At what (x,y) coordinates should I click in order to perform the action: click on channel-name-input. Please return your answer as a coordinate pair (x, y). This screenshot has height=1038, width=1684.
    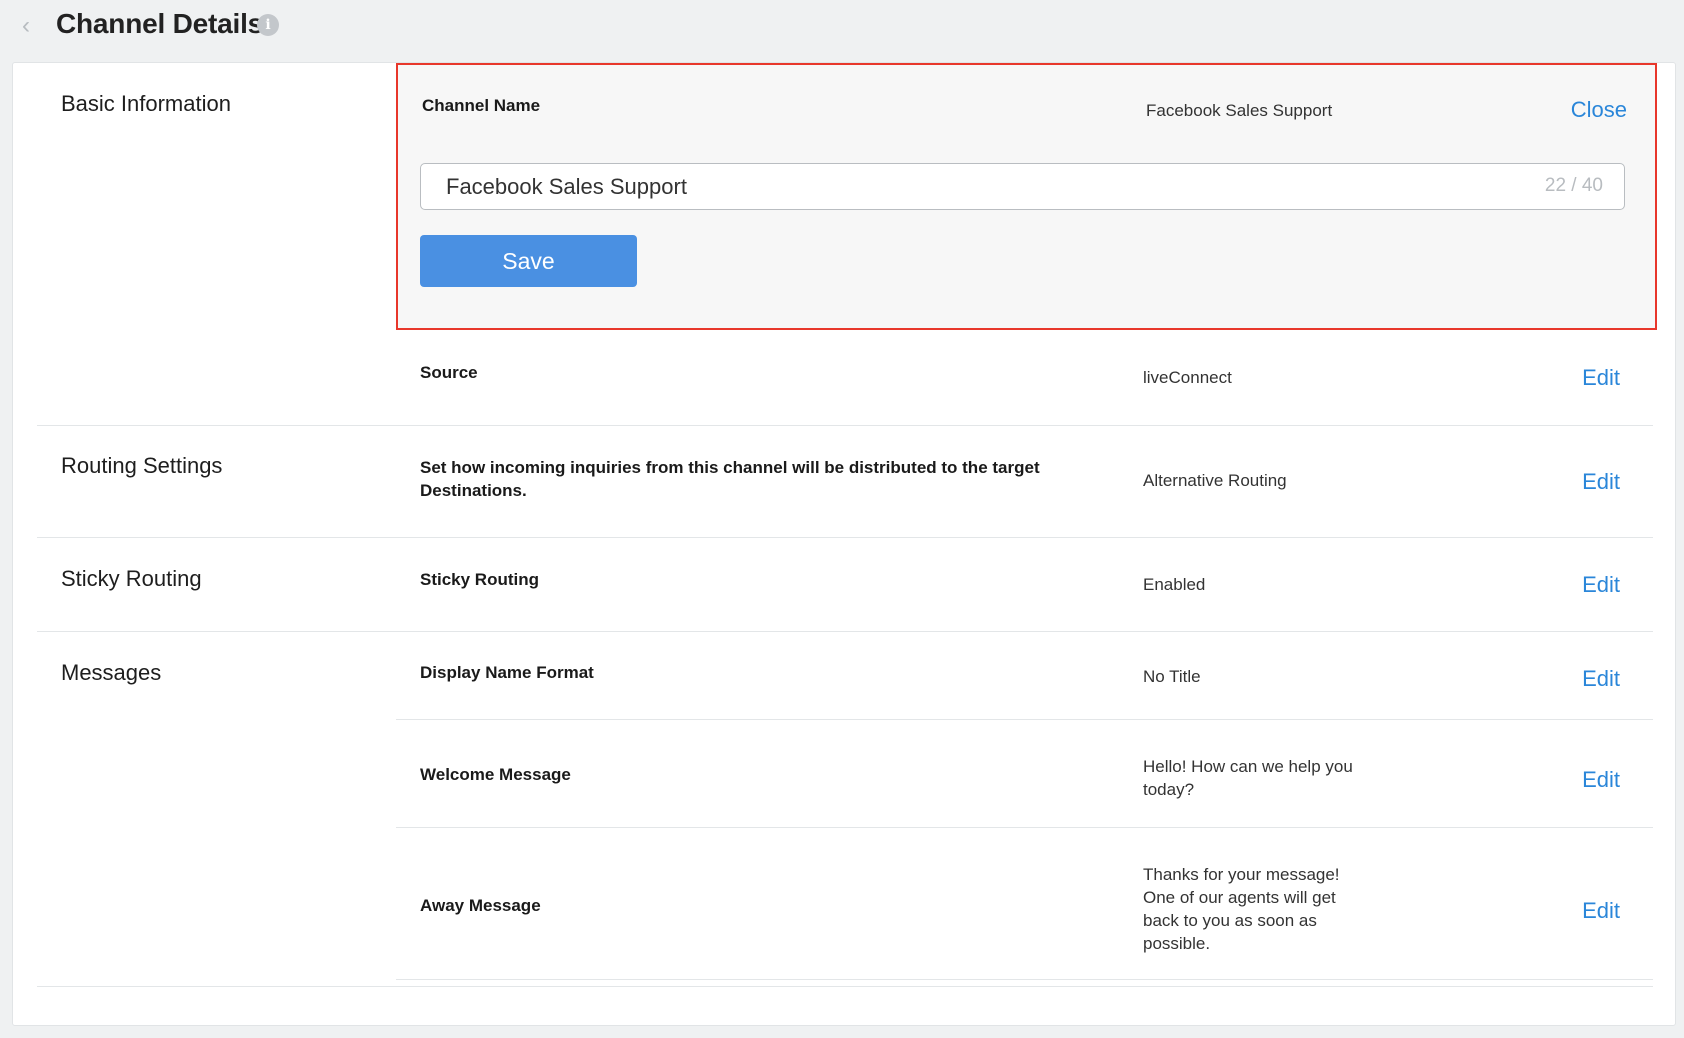
    Looking at the image, I should click on (1022, 186).